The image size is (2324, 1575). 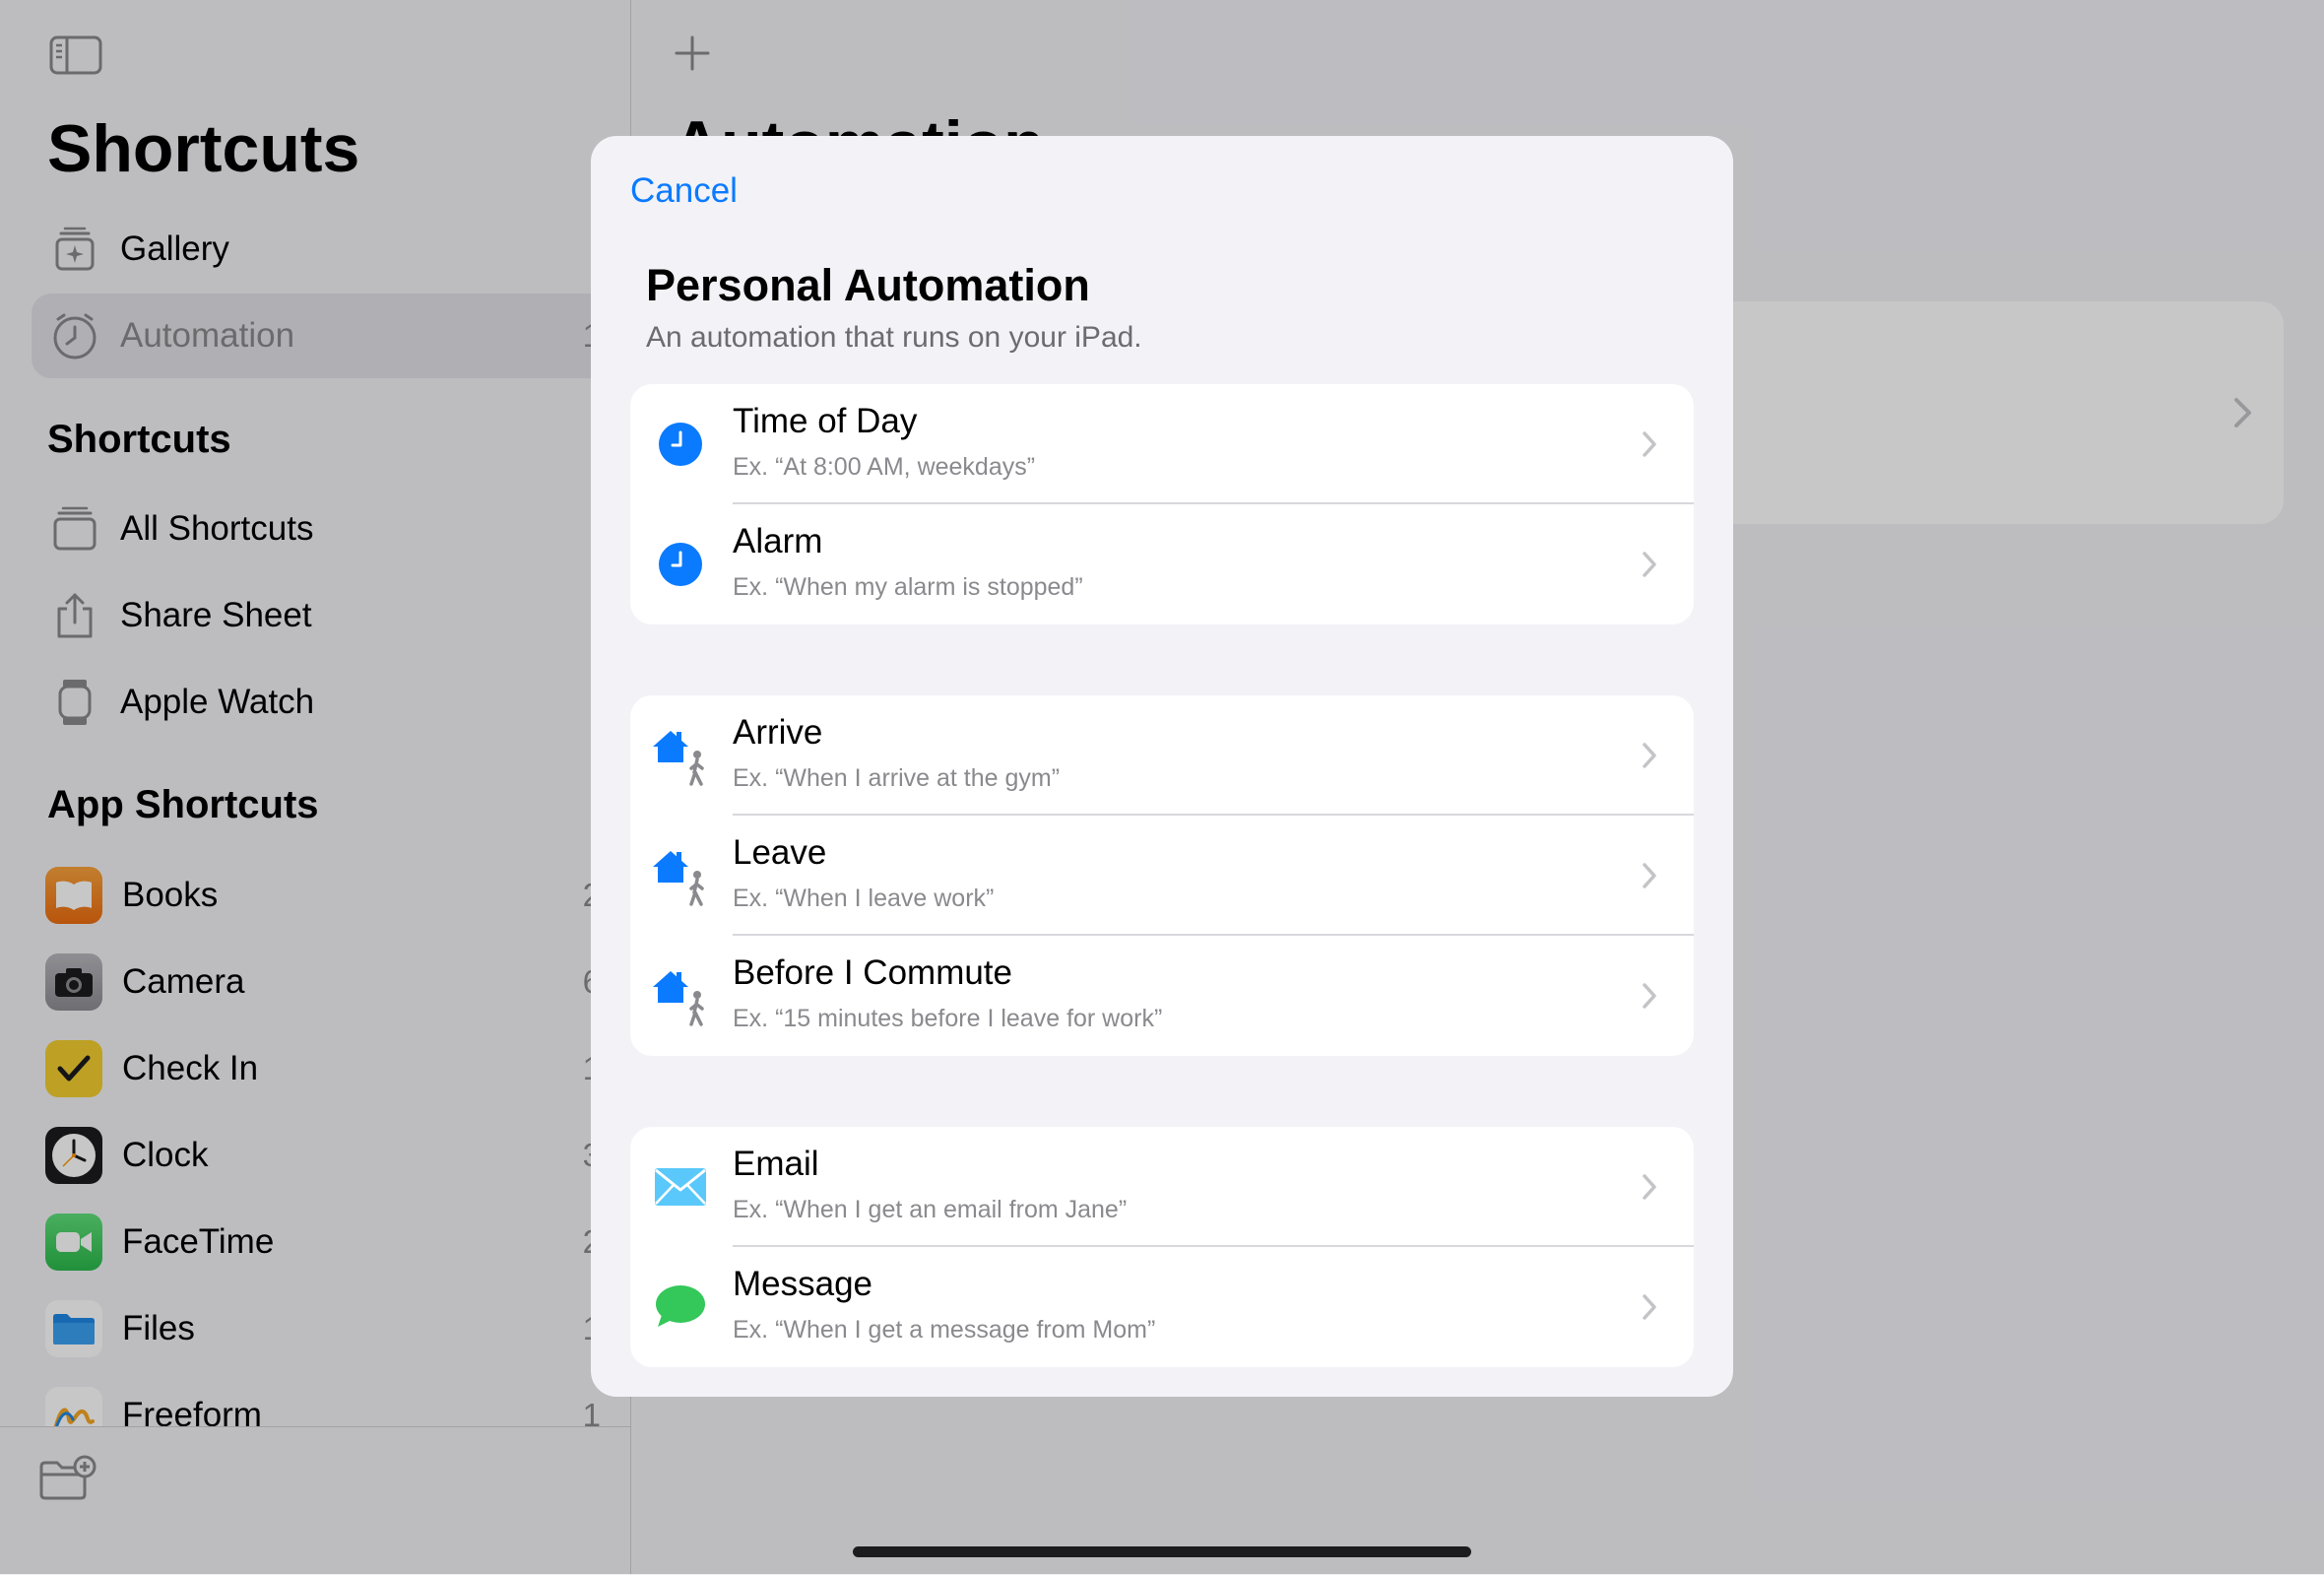 What do you see at coordinates (681, 445) in the screenshot?
I see `clock-icon` at bounding box center [681, 445].